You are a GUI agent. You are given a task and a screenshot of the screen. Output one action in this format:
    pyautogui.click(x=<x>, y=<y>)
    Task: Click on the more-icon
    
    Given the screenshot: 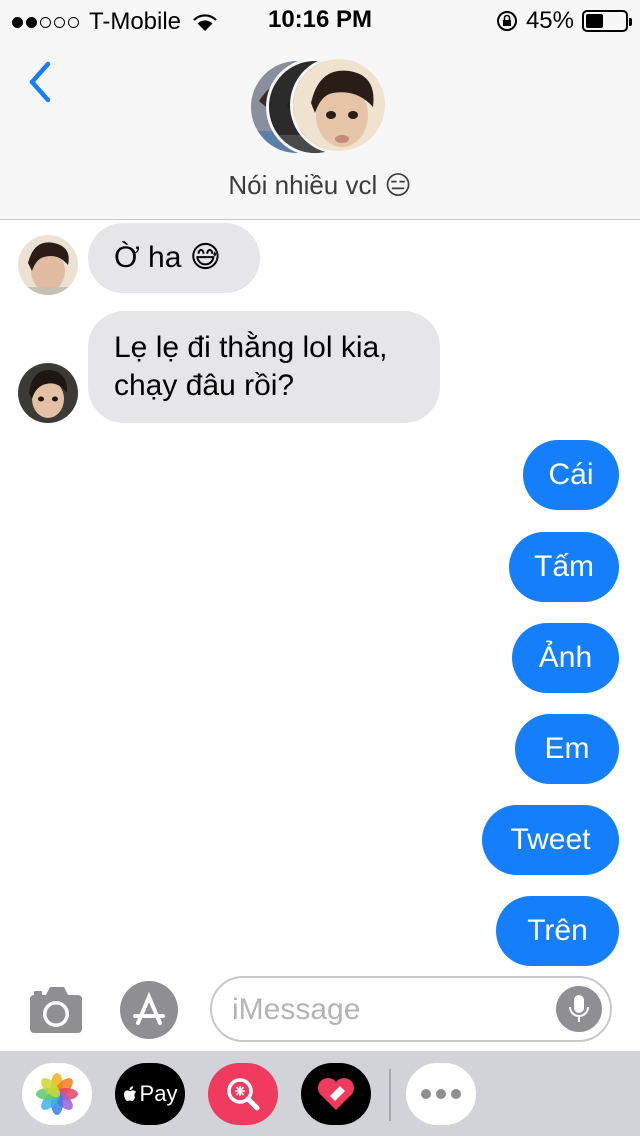 What is the action you would take?
    pyautogui.click(x=441, y=1094)
    